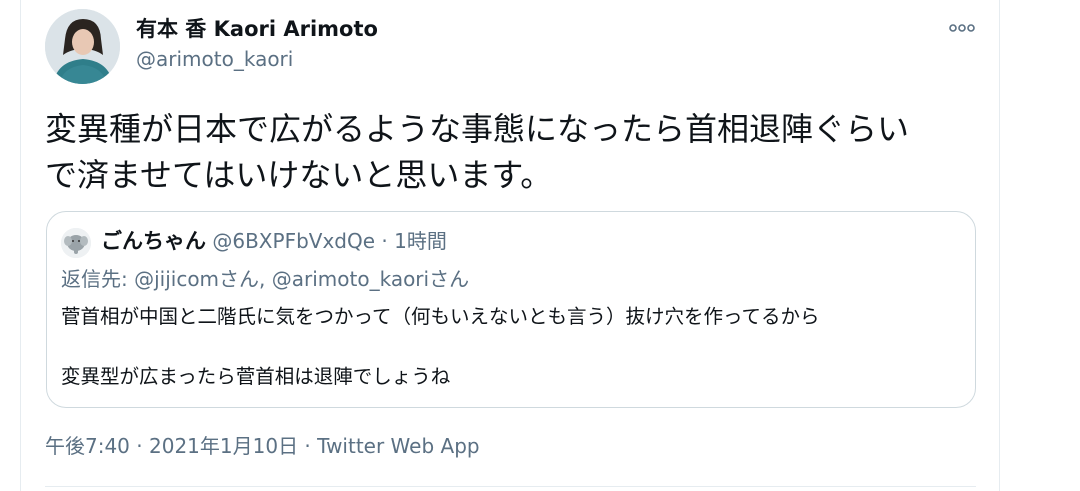 This screenshot has height=491, width=1080. I want to click on more-icon, so click(962, 28).